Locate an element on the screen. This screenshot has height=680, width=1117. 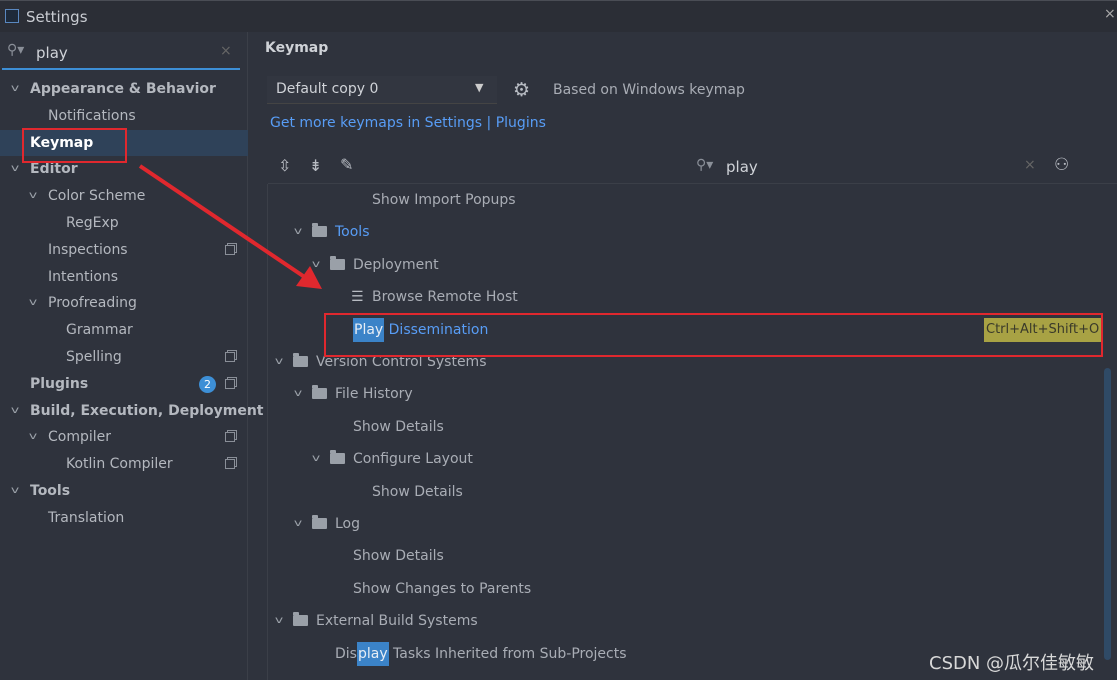
annotation-arrow is located at coordinates (230, 226).